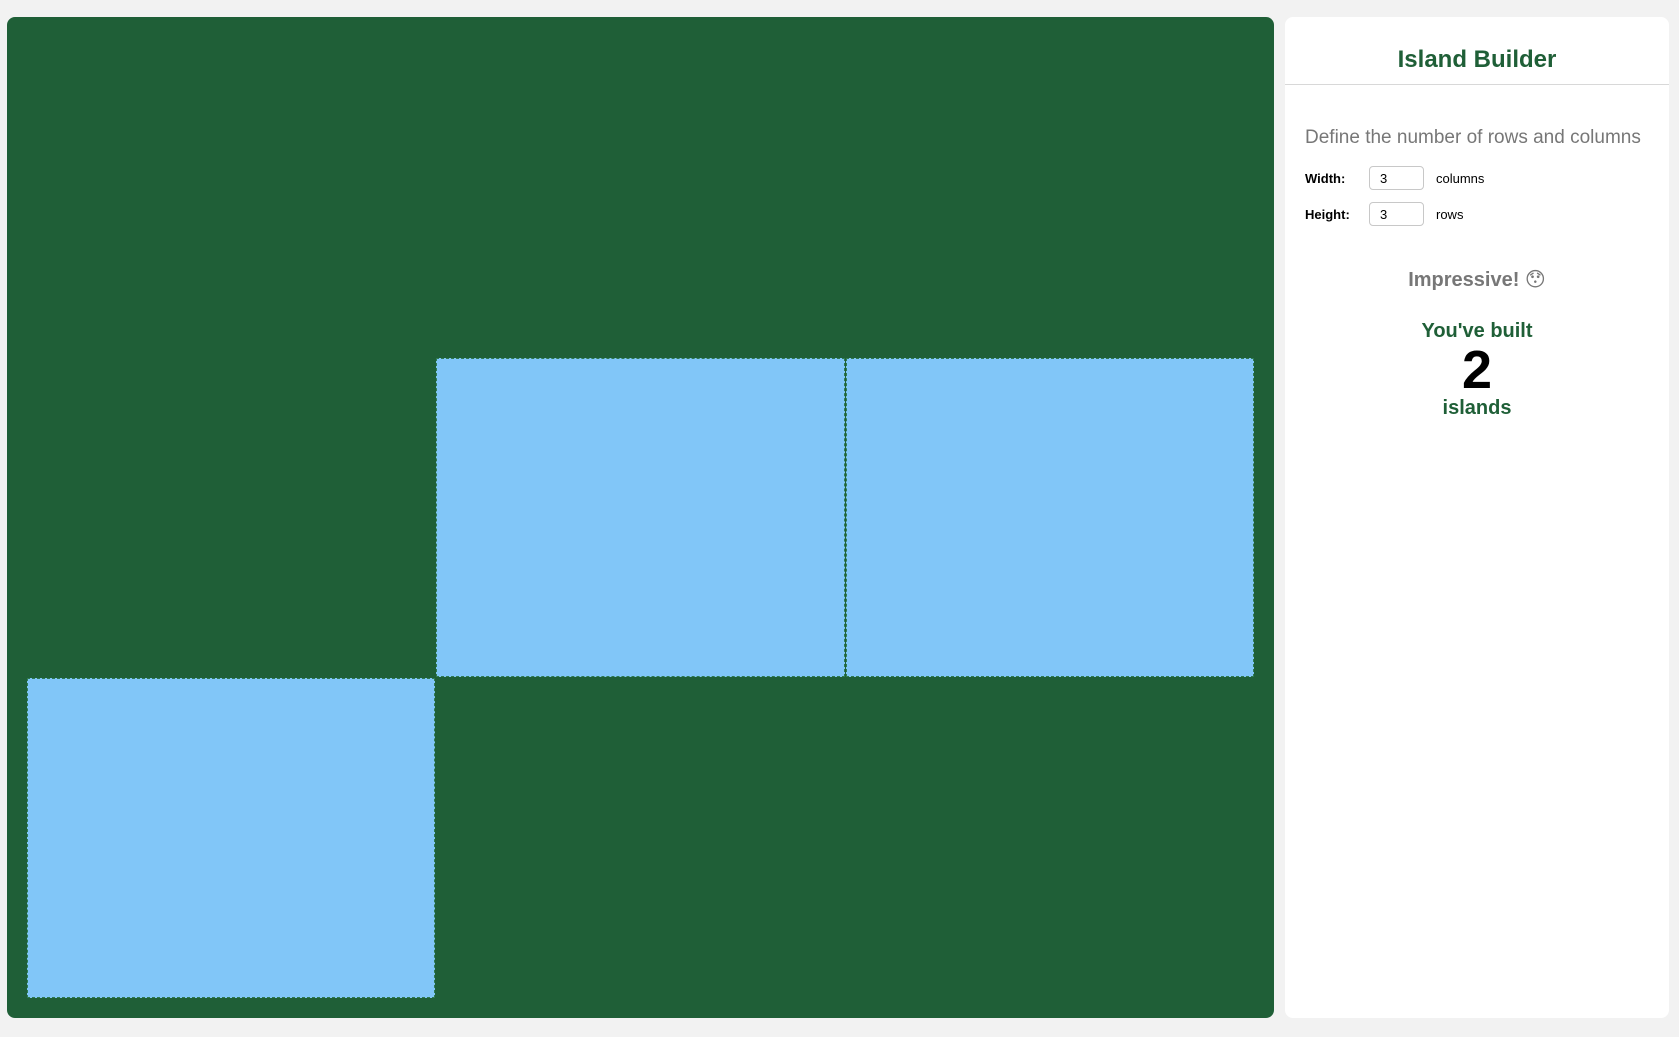 This screenshot has width=1679, height=1037. Describe the element at coordinates (1473, 137) in the screenshot. I see `grid-size-description: Define the number of rows and columns` at that location.